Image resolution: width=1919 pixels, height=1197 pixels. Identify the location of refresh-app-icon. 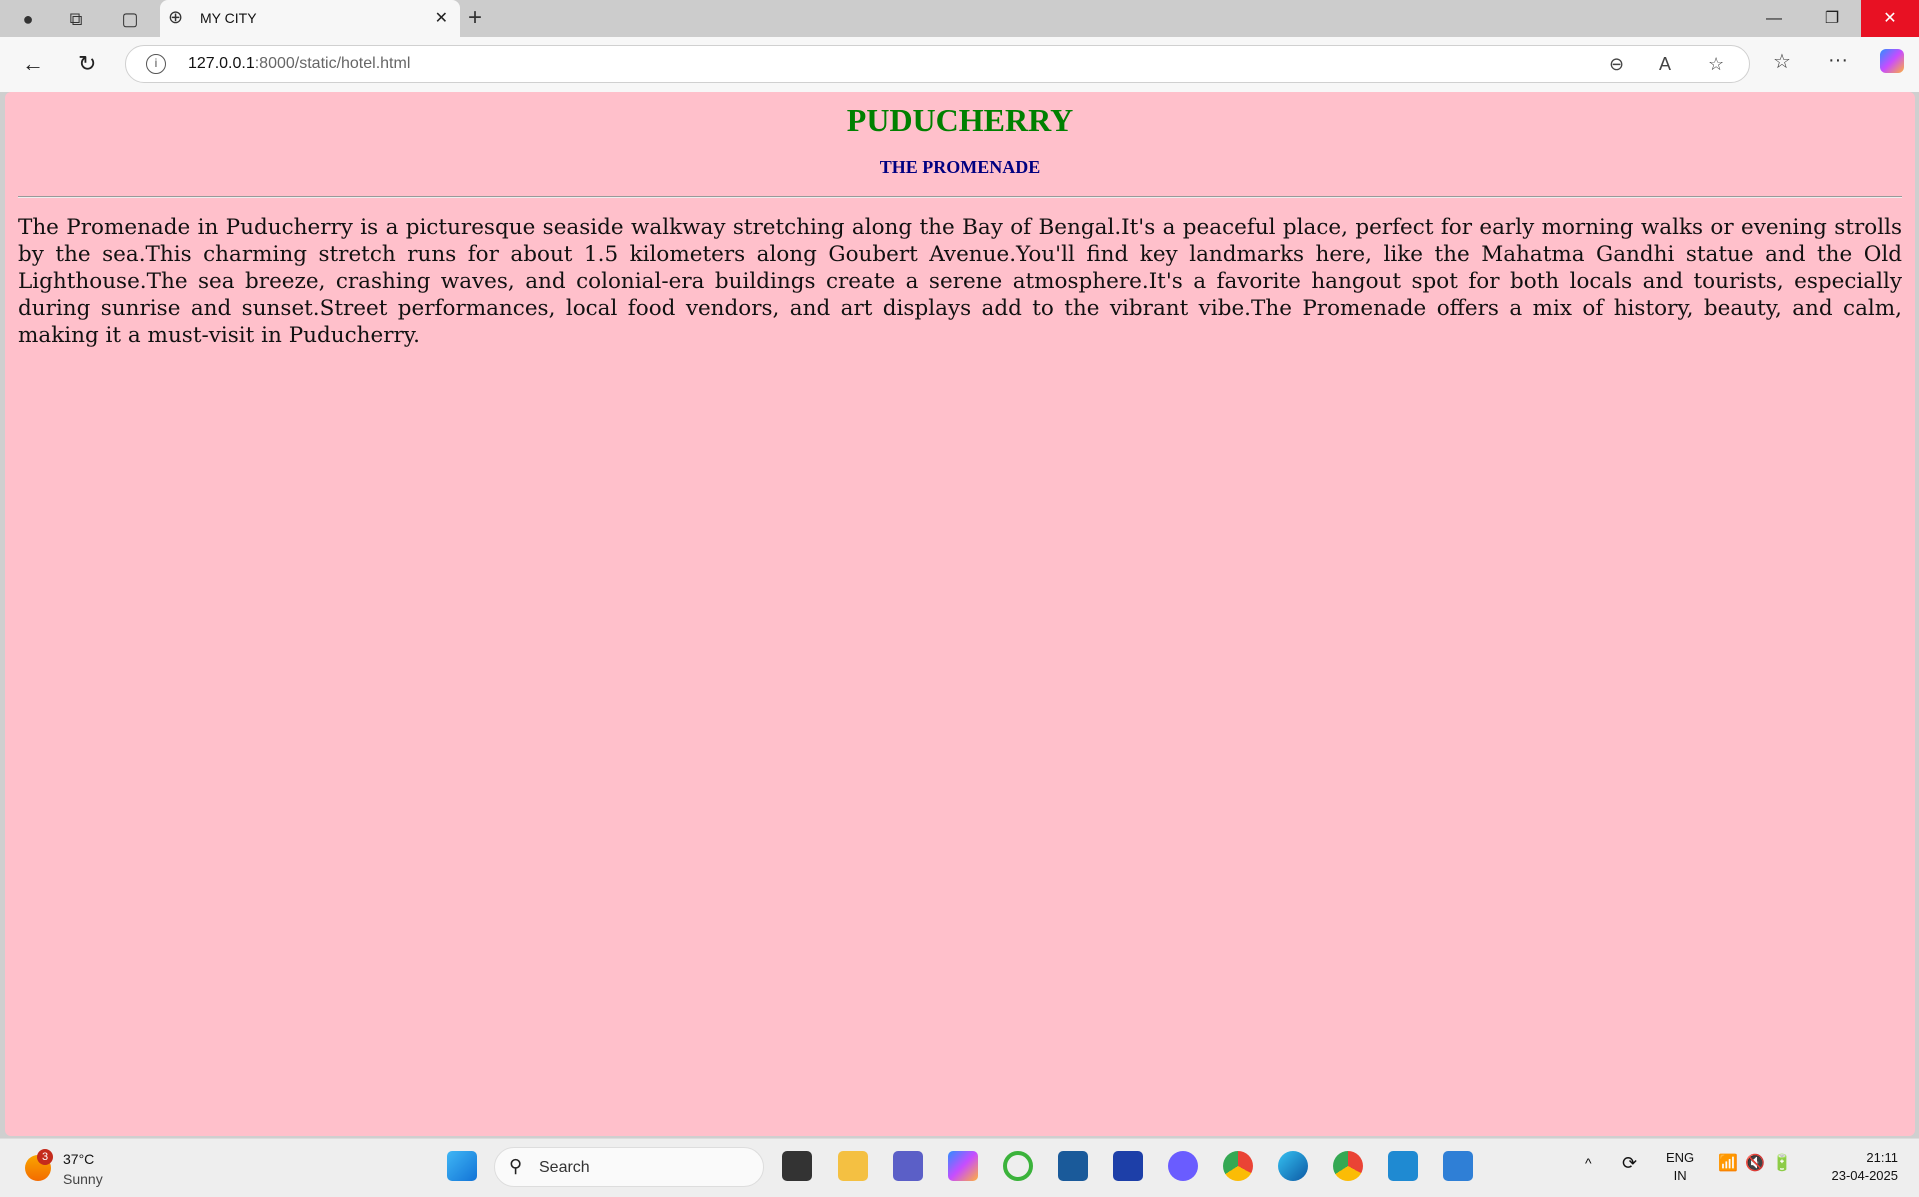
(1018, 1166).